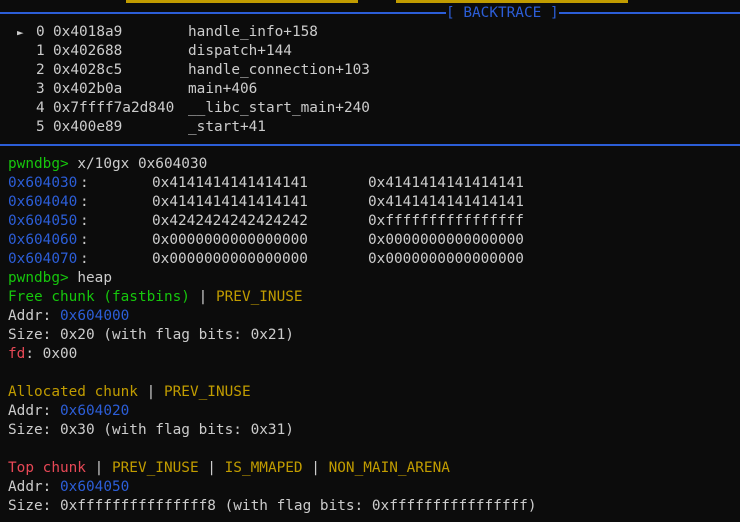 The width and height of the screenshot is (740, 522). What do you see at coordinates (40, 70) in the screenshot?
I see `frame-index: 2` at bounding box center [40, 70].